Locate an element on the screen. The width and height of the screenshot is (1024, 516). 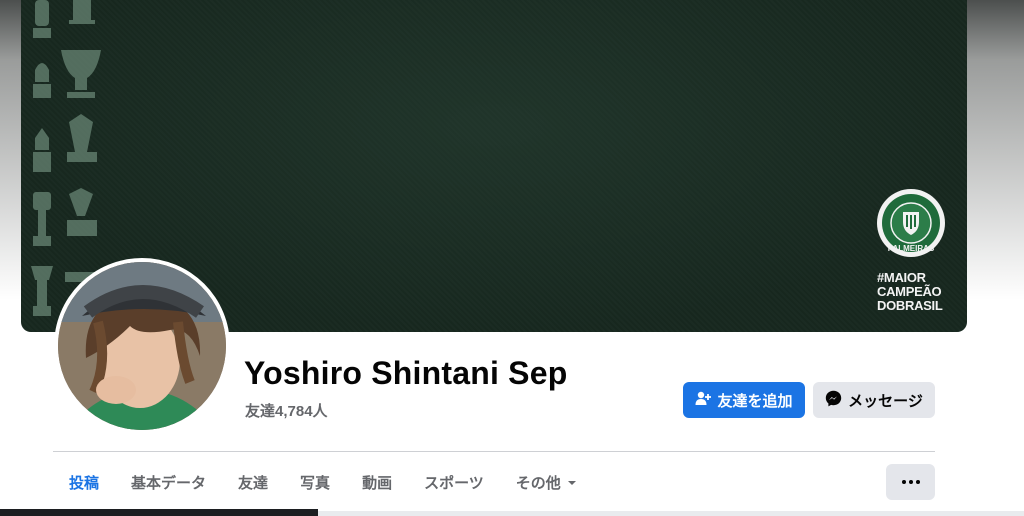
cover-slogan: #MAIOR CAMPEÃO DOBRASIL is located at coordinates (917, 292).